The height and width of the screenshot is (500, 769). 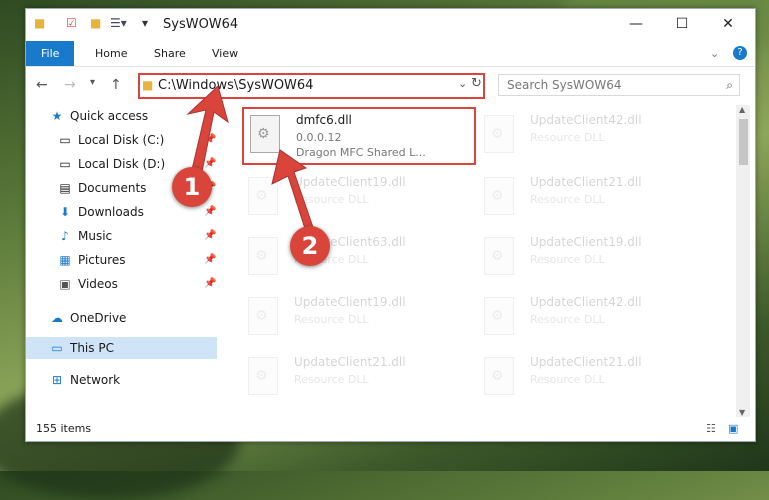 What do you see at coordinates (729, 85) in the screenshot?
I see `search-icon: ⌕` at bounding box center [729, 85].